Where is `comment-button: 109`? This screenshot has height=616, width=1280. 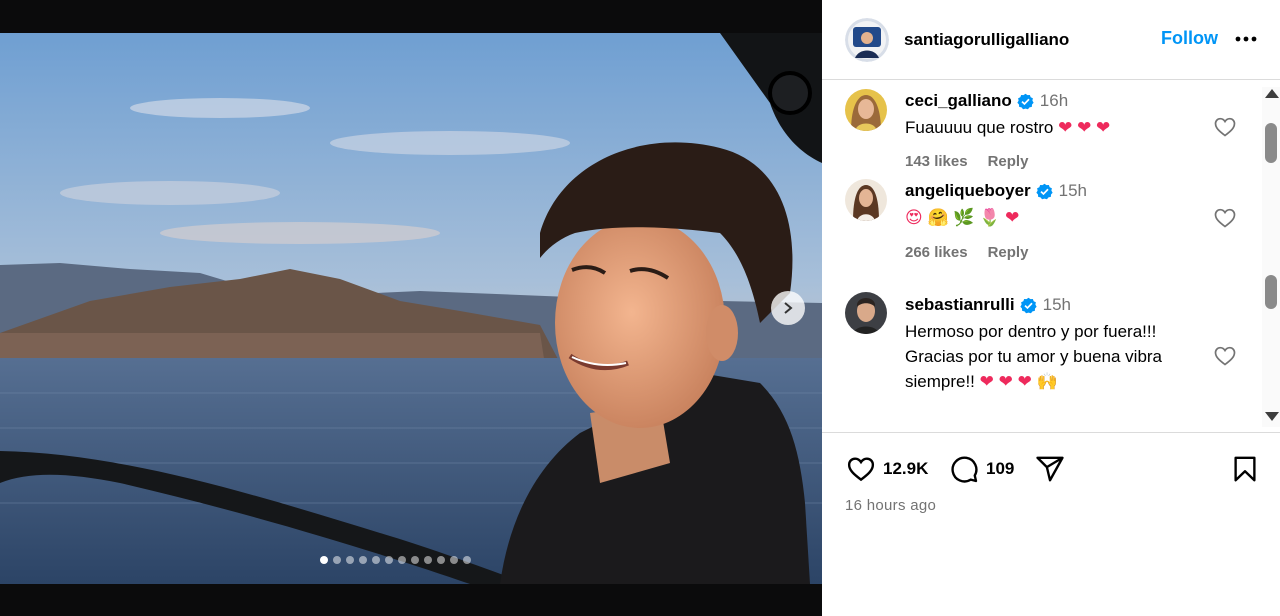
comment-button: 109 is located at coordinates (981, 469).